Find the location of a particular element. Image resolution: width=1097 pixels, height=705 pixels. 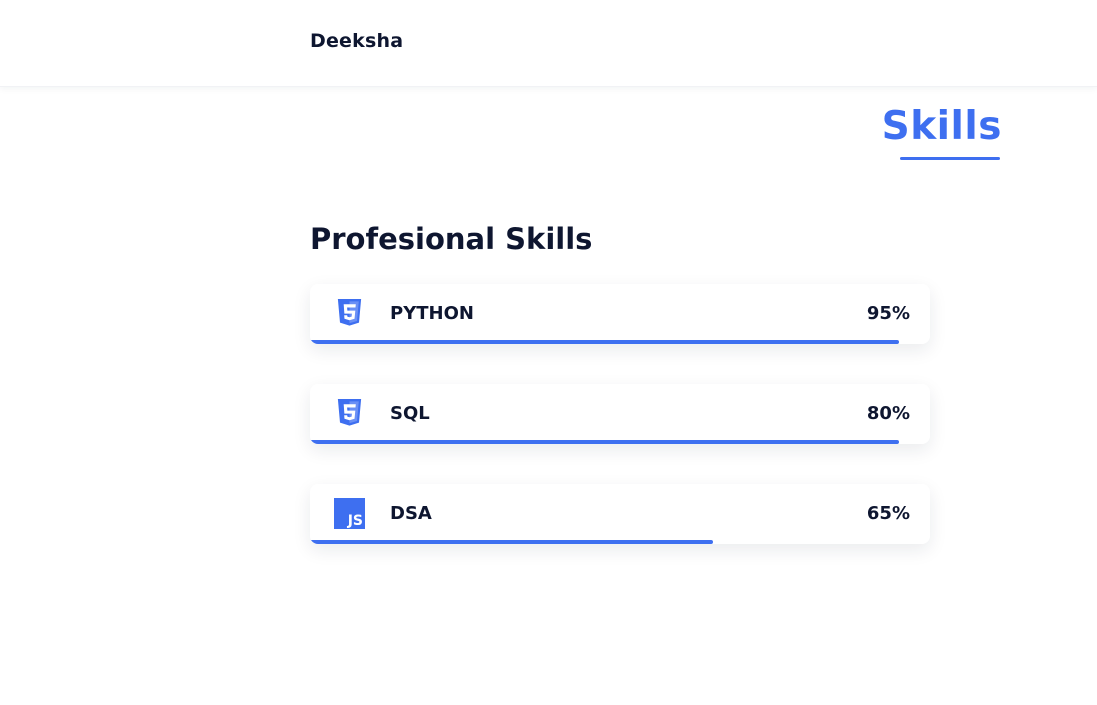

skill-percent: 80% is located at coordinates (888, 413).